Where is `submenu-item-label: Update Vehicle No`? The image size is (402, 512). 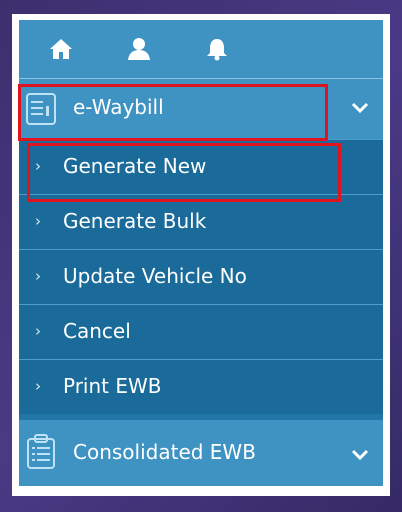
submenu-item-label: Update Vehicle No is located at coordinates (155, 276).